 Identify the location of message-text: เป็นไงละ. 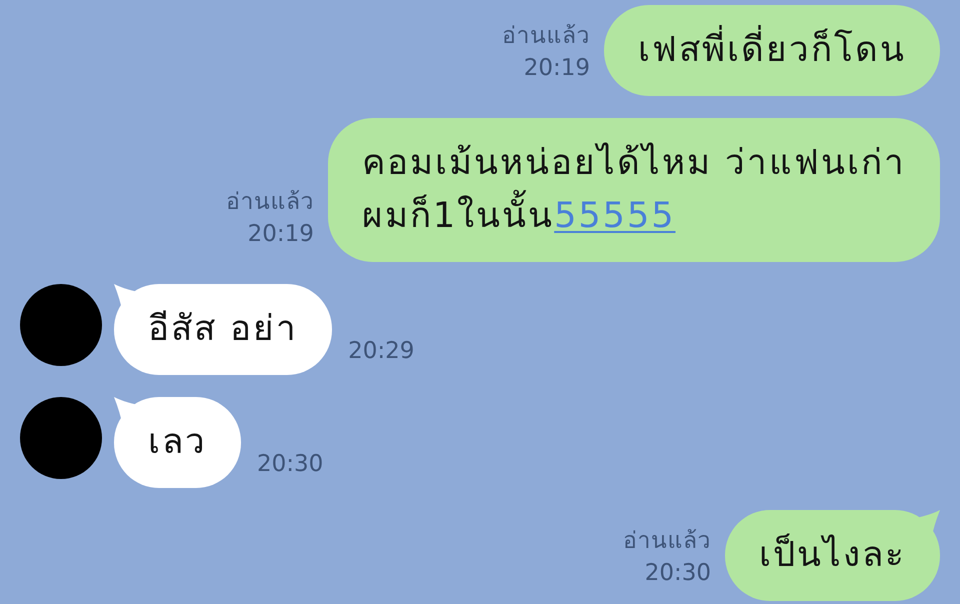
(832, 554).